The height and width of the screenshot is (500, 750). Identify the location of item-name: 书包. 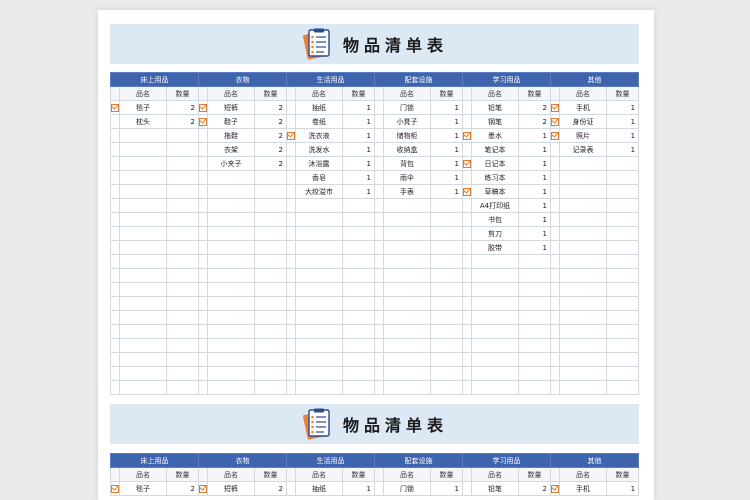
(495, 219).